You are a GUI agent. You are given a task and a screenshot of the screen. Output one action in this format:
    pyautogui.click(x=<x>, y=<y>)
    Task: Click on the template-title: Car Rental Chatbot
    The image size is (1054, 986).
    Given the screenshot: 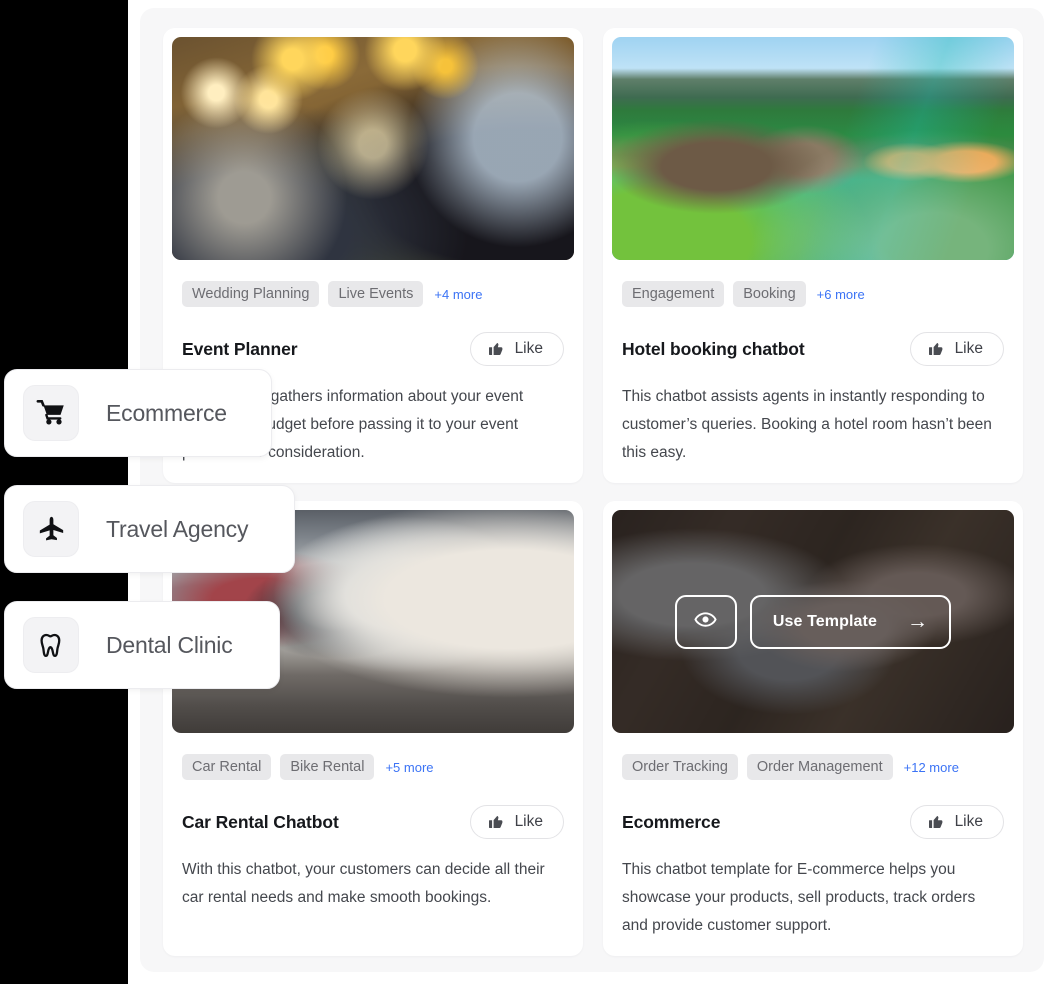 What is the action you would take?
    pyautogui.click(x=260, y=821)
    